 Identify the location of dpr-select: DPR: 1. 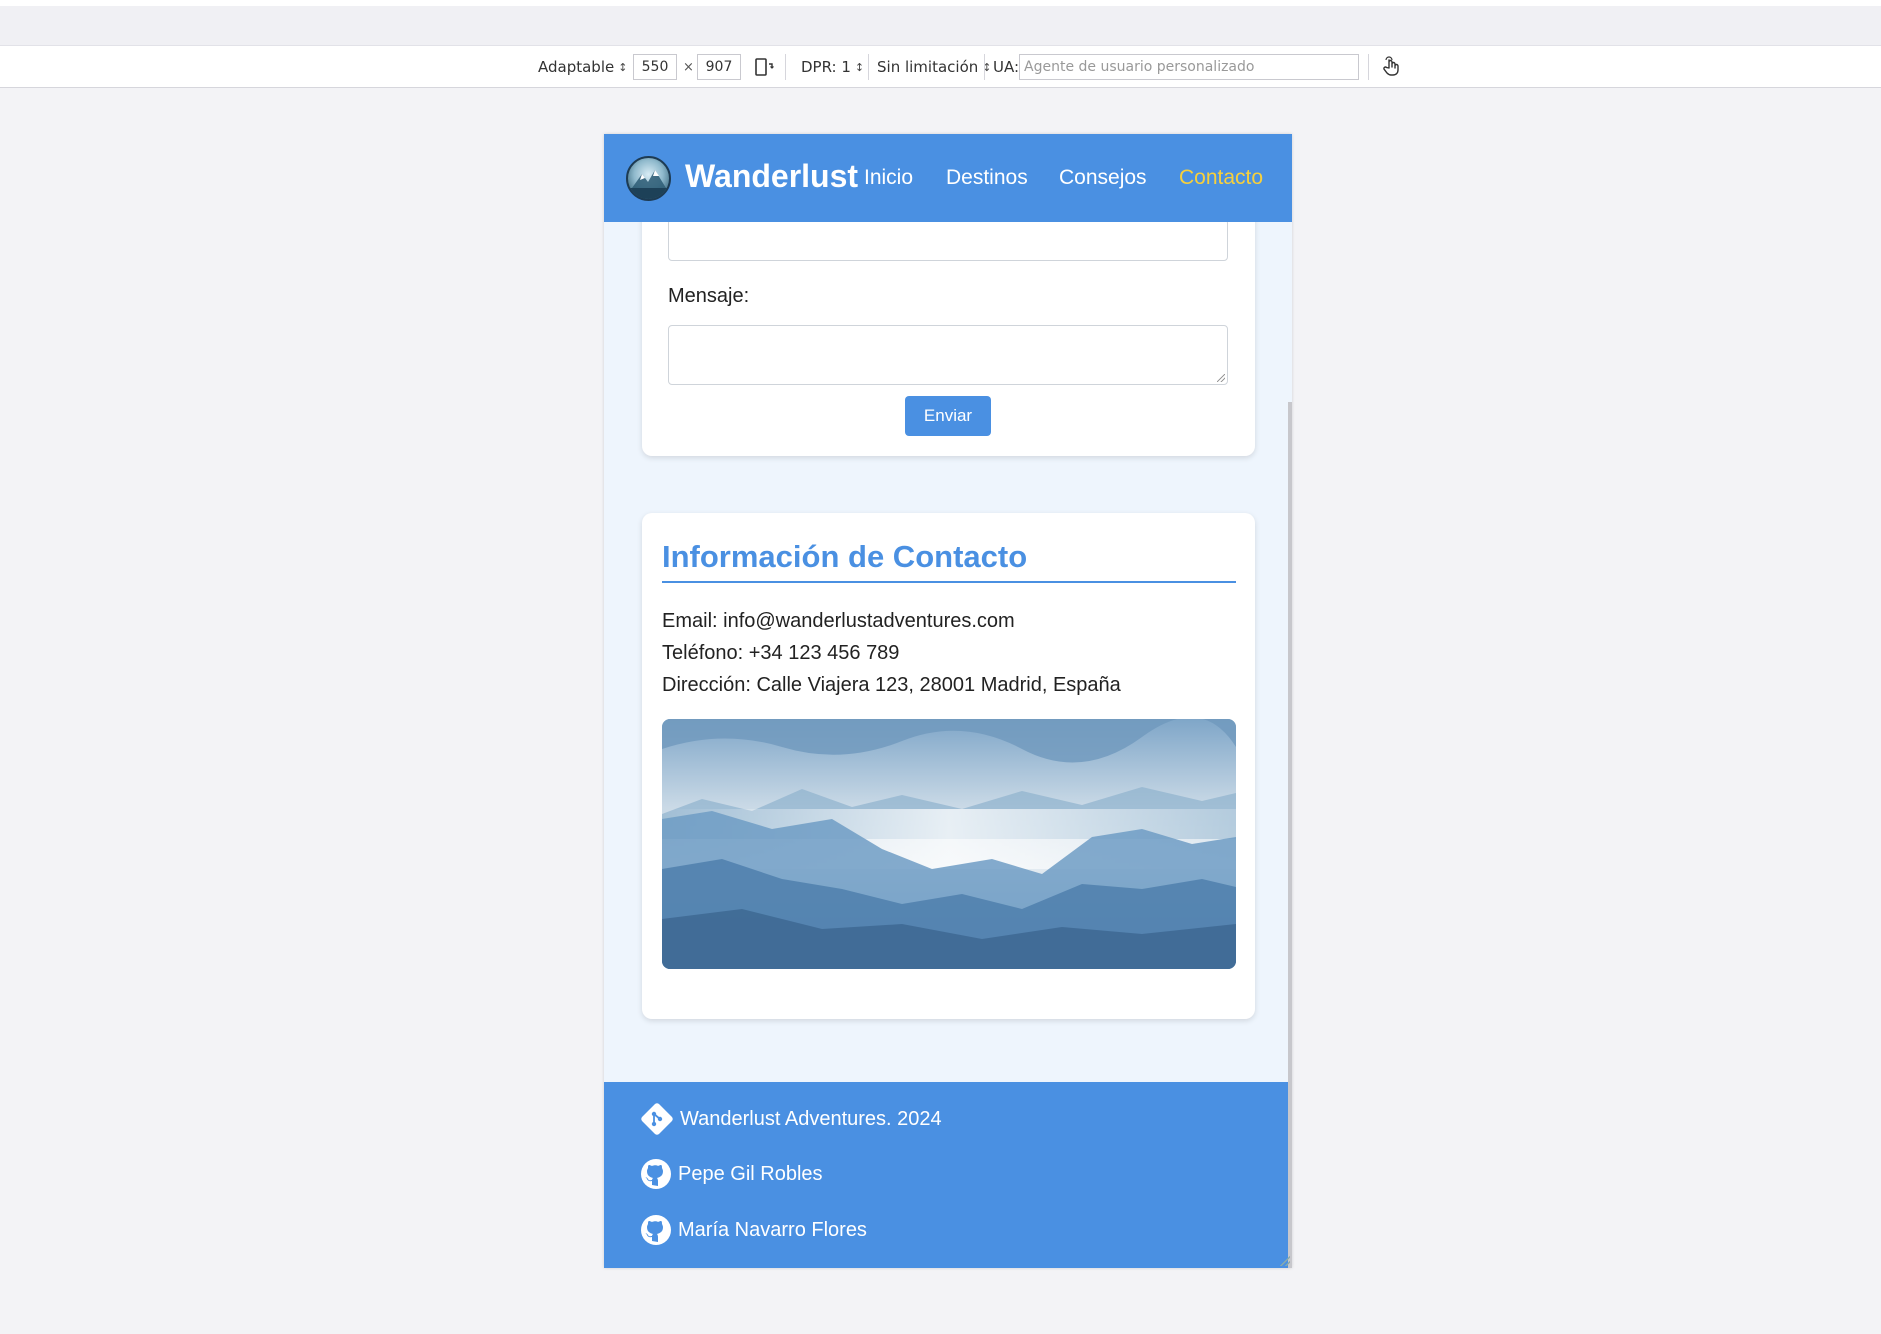
(832, 67).